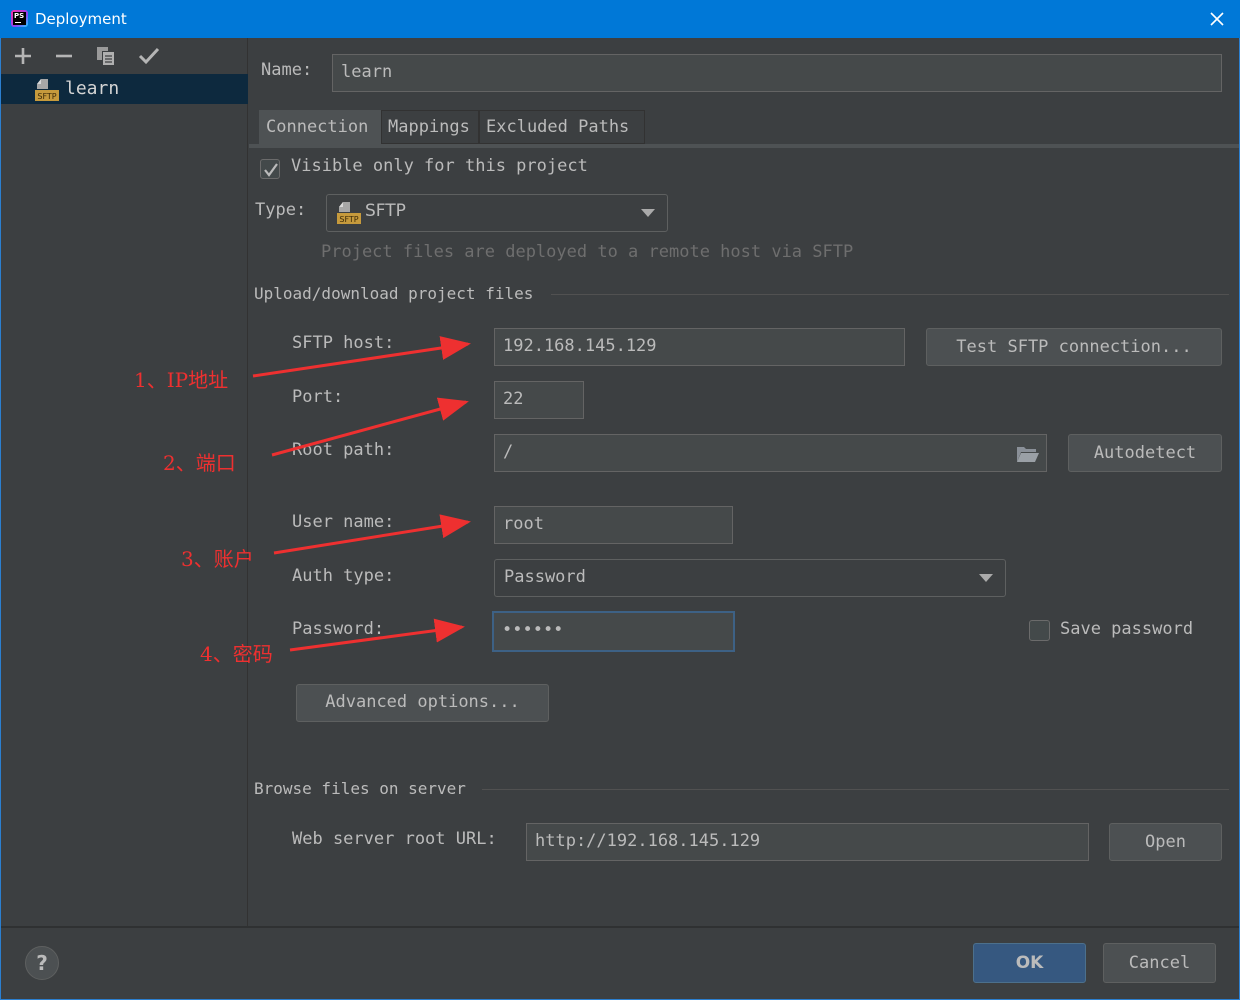 This screenshot has width=1240, height=1000. I want to click on annotation-port: 2、端口, so click(199, 463).